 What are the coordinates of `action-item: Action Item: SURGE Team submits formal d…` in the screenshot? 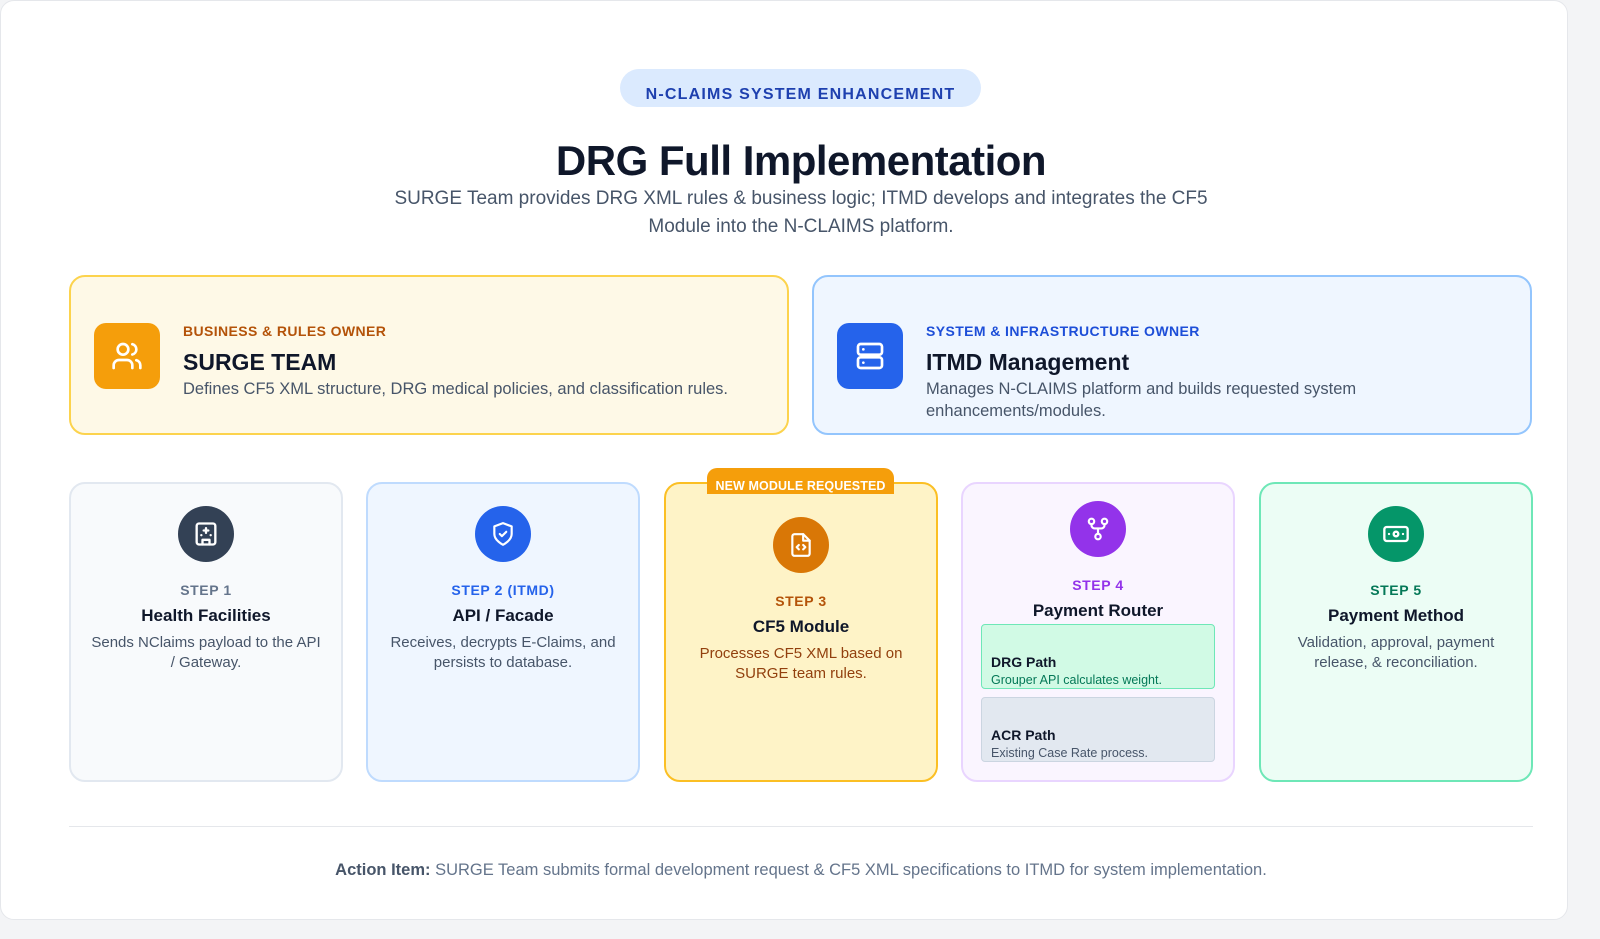 It's located at (800, 870).